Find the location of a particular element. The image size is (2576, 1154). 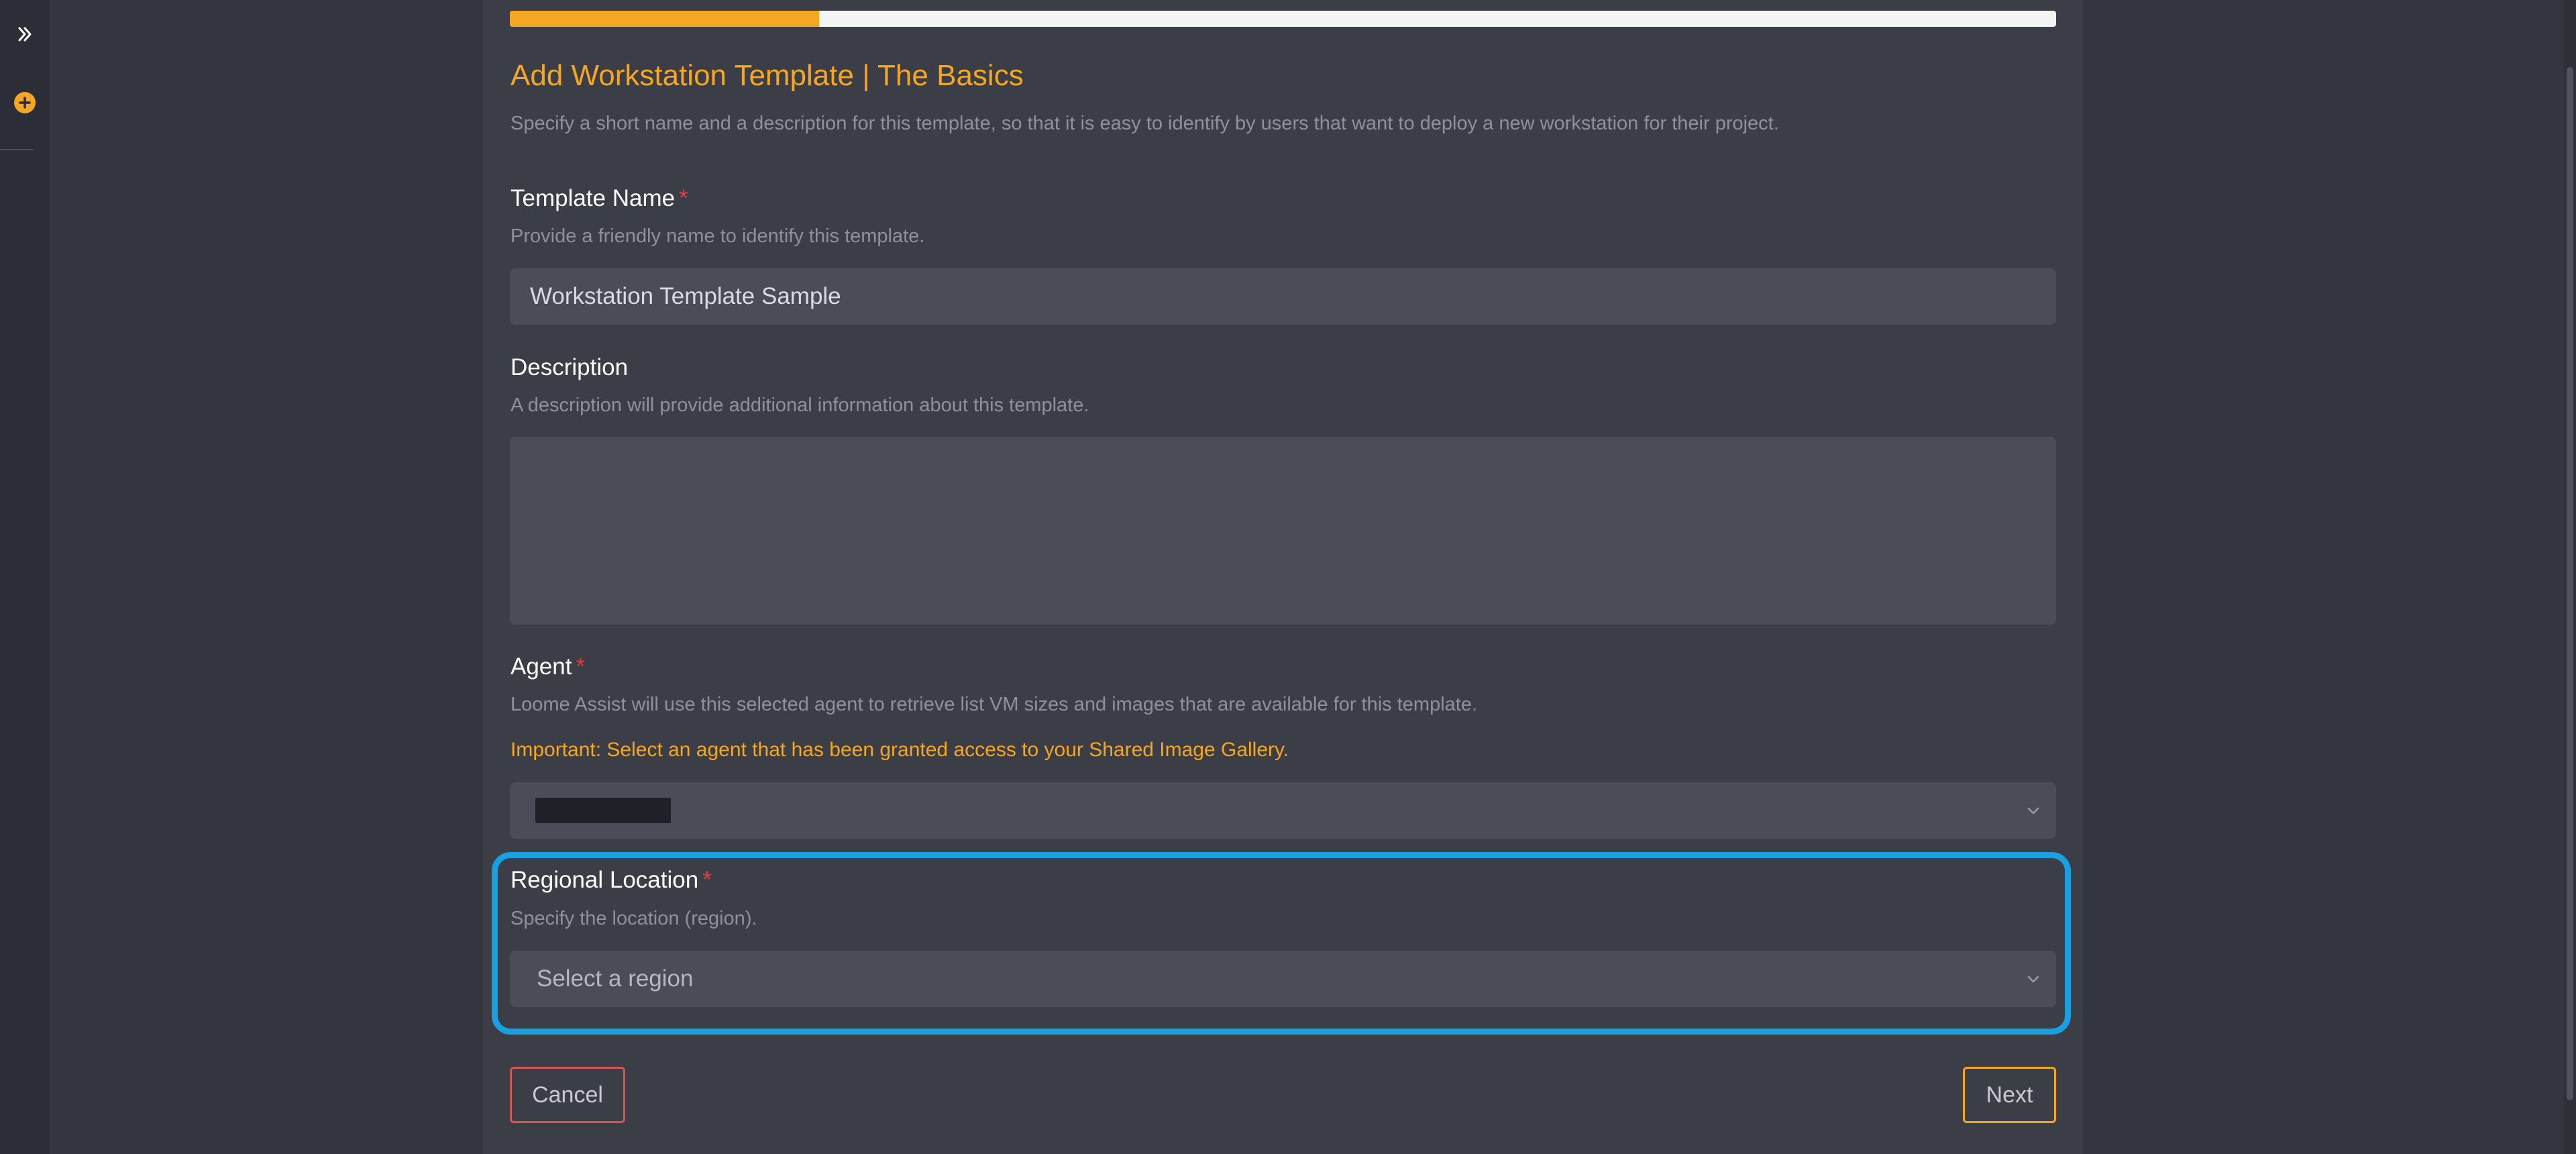

template-name-label: Template Name * is located at coordinates (599, 198).